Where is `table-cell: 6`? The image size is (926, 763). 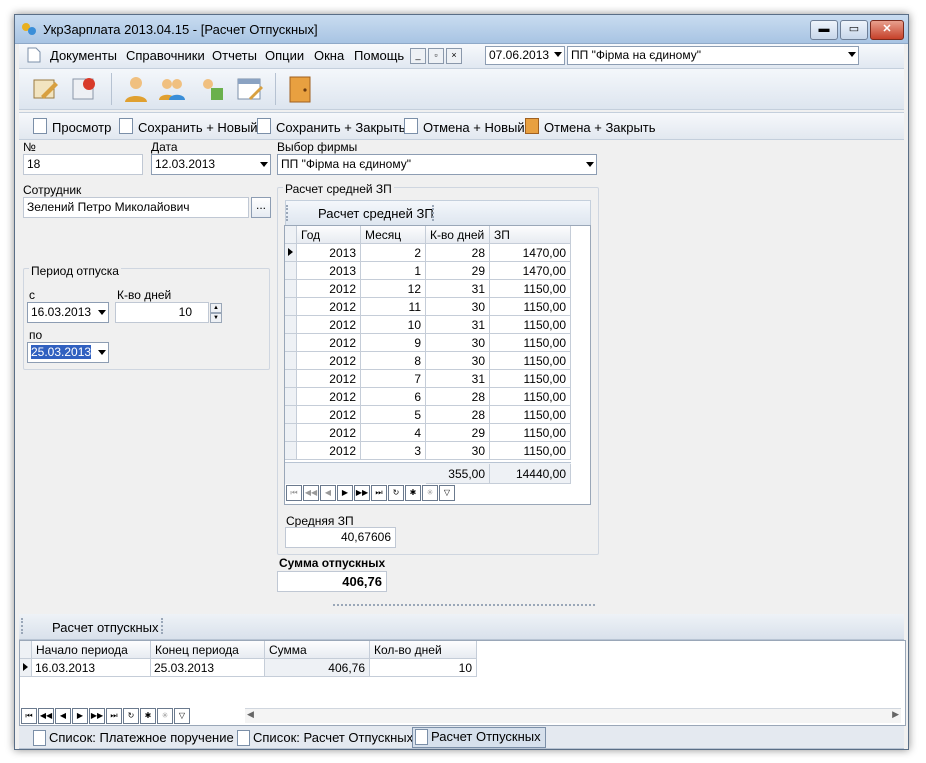 table-cell: 6 is located at coordinates (393, 397).